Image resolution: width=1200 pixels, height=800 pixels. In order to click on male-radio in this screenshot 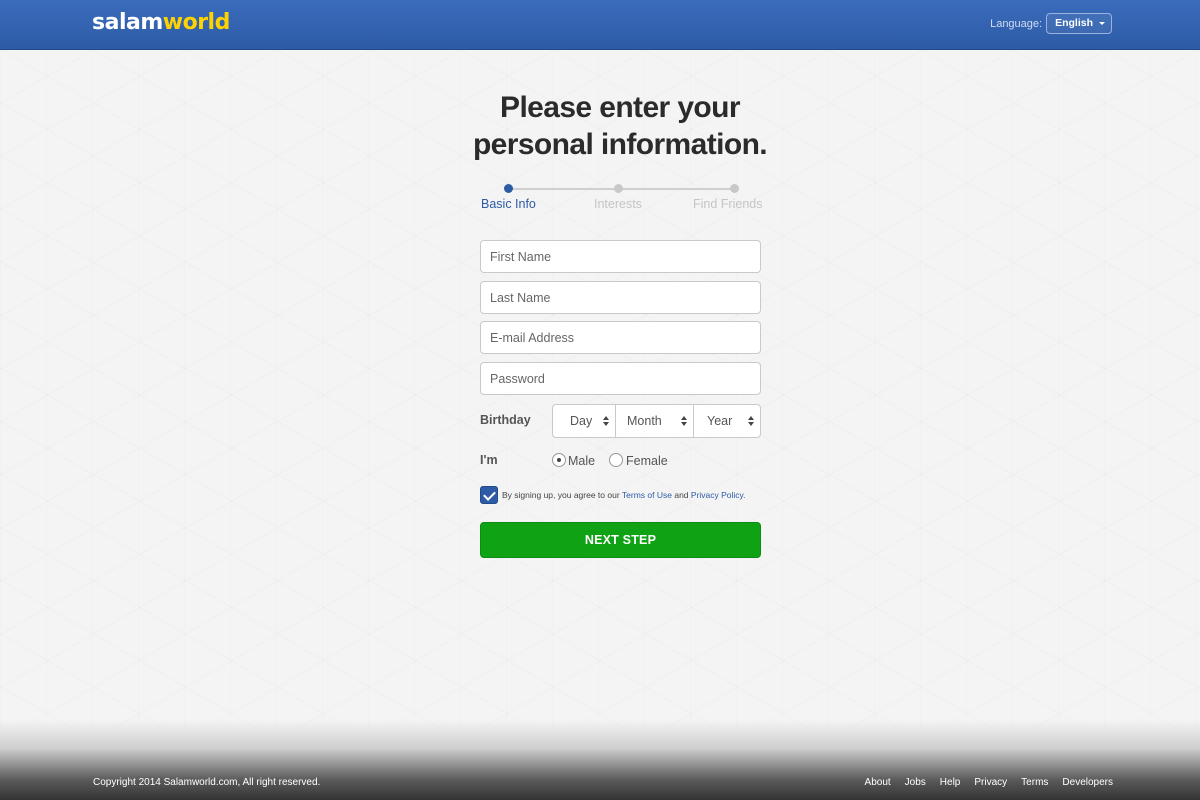, I will do `click(559, 460)`.